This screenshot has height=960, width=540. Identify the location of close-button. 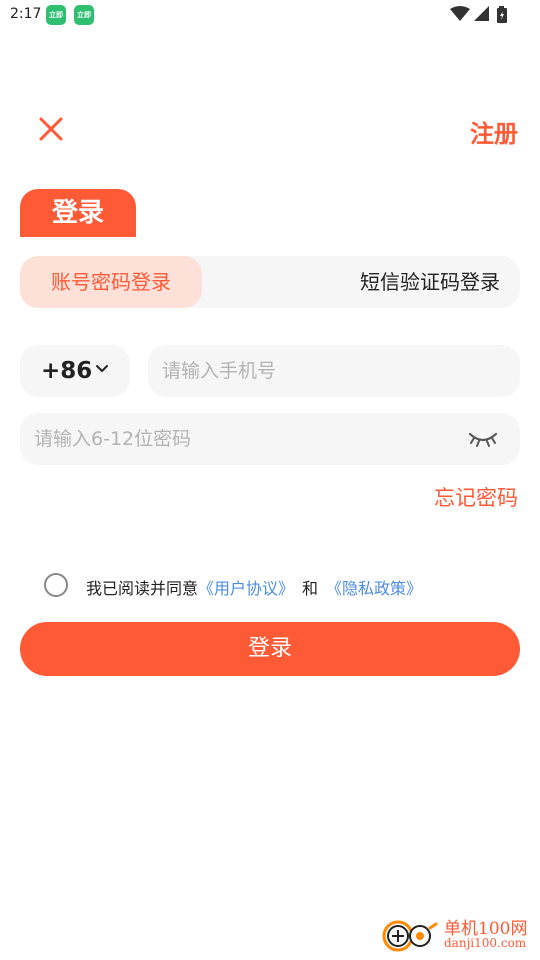
(51, 129).